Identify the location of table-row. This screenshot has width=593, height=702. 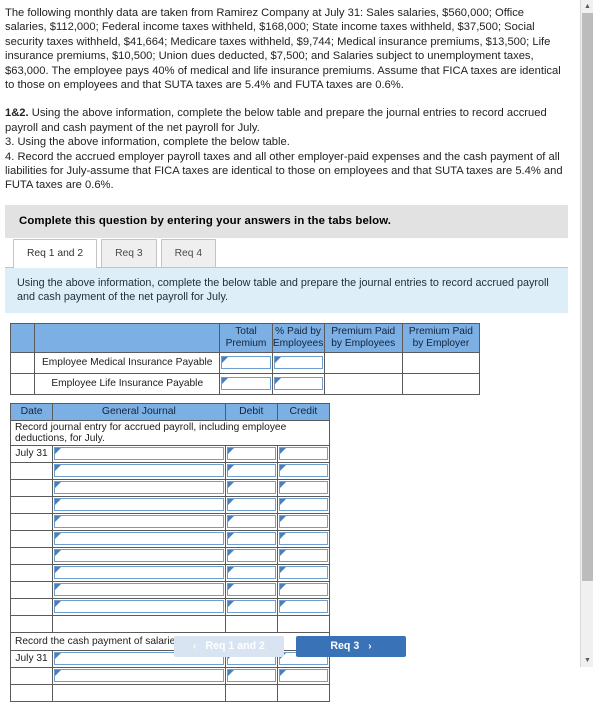
(170, 504).